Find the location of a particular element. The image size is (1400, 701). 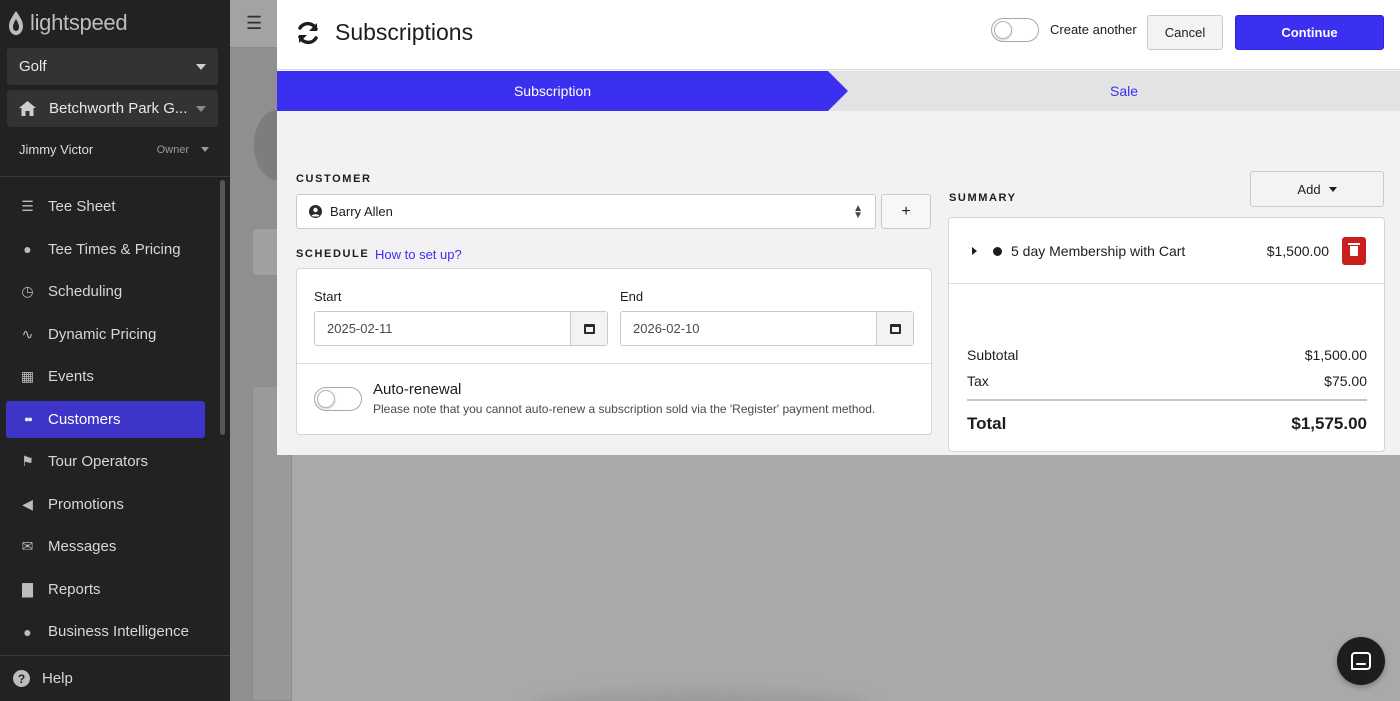

help-link: ? Help is located at coordinates (43, 678).